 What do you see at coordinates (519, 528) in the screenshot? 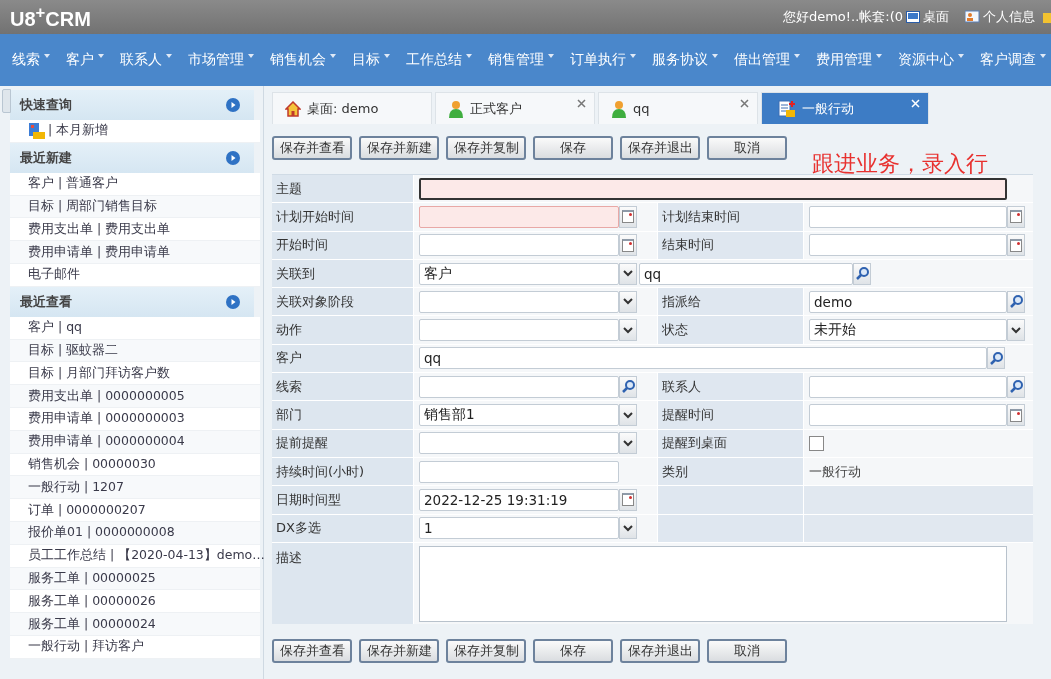
I see `dropdown-field: 1` at bounding box center [519, 528].